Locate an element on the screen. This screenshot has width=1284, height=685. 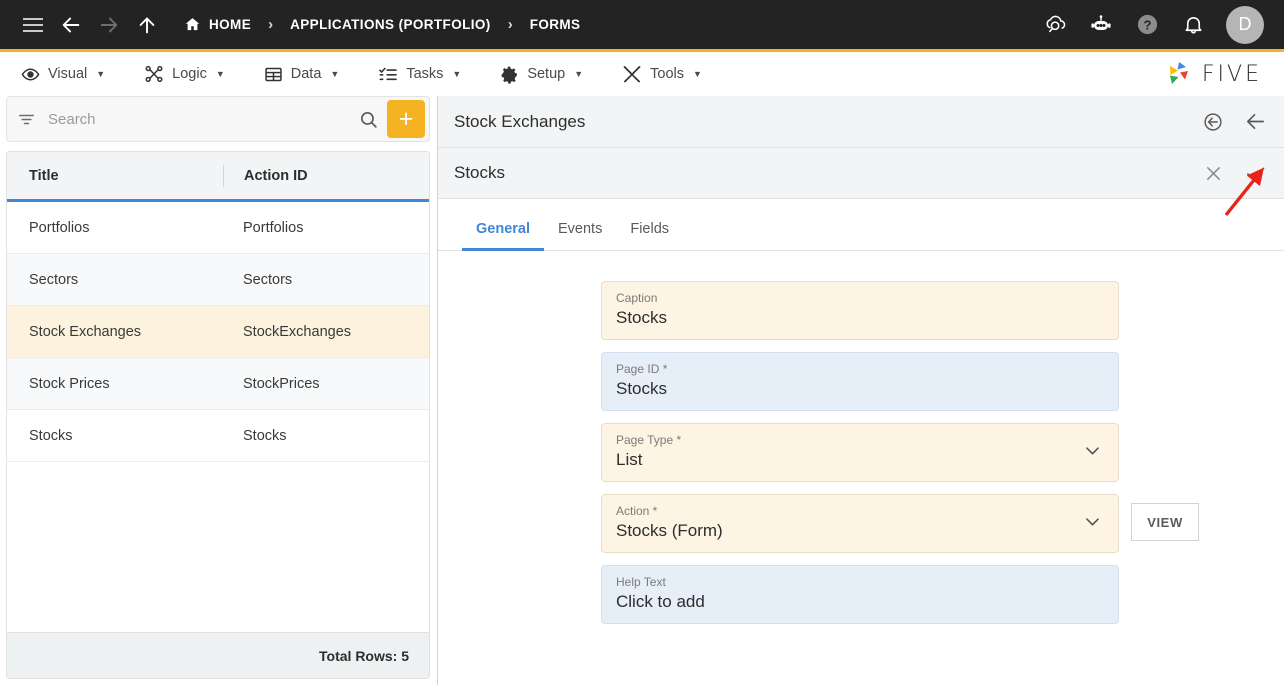
cell-title: Sectors is located at coordinates (54, 279).